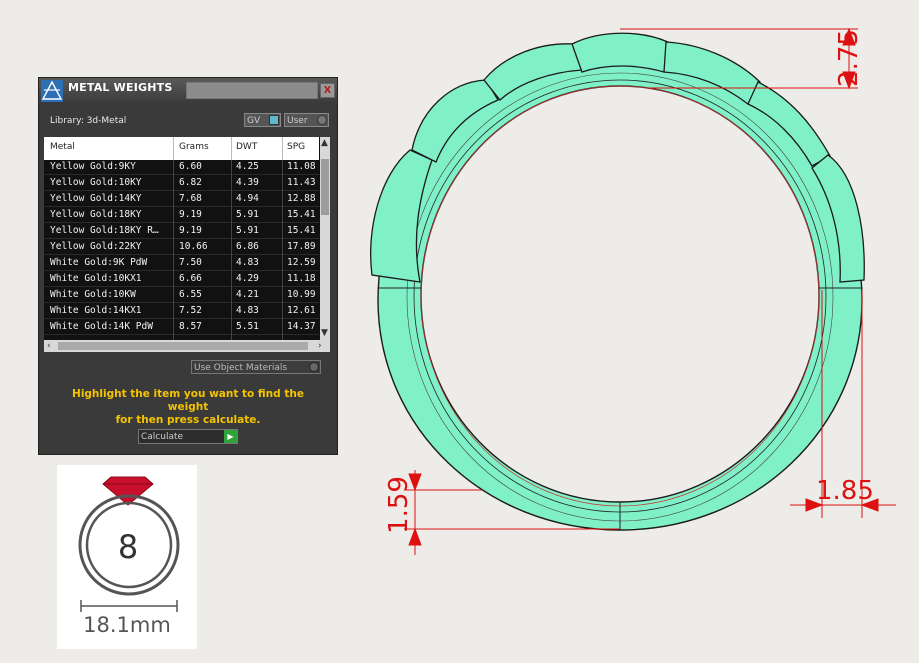 The width and height of the screenshot is (919, 663). What do you see at coordinates (247, 198) in the screenshot?
I see `cell-dwt: 4.94` at bounding box center [247, 198].